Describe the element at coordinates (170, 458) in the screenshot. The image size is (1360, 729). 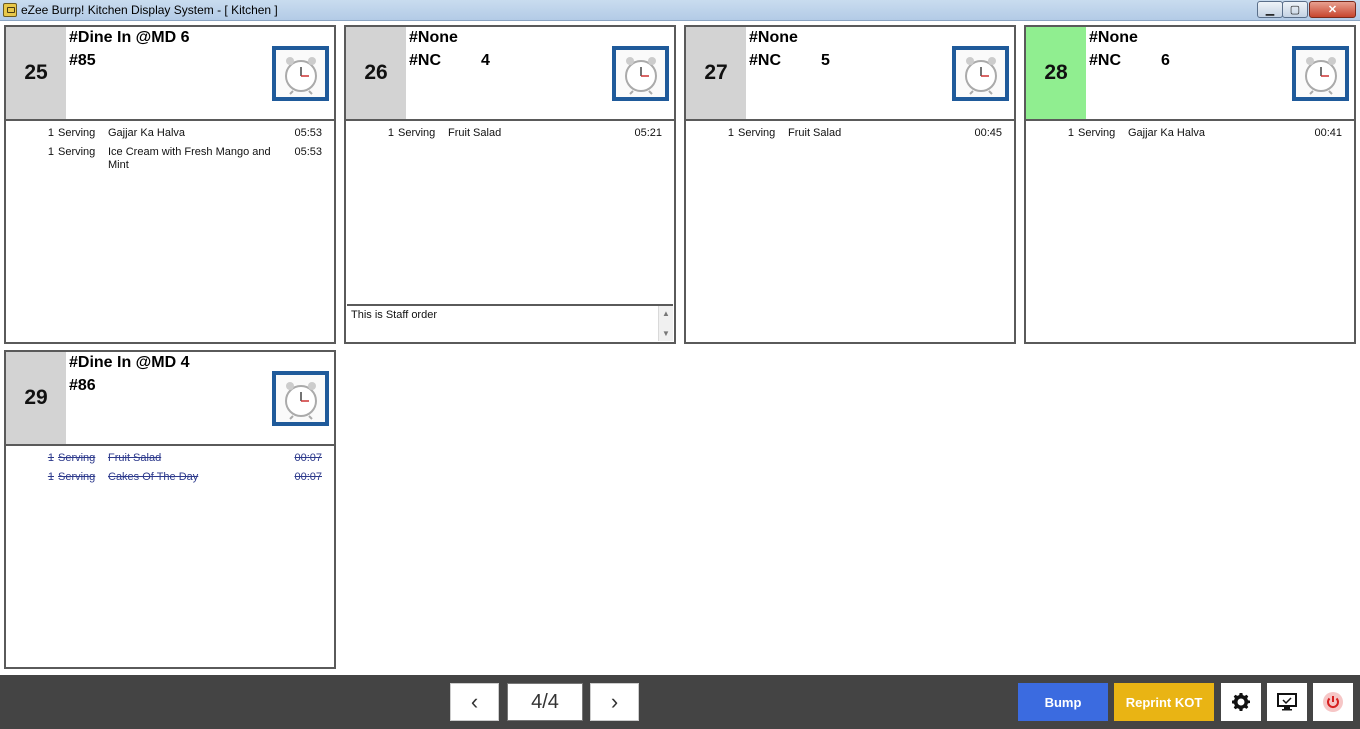
I see `order-item-completed: 1 Serving Fruit Salad 00:07` at that location.